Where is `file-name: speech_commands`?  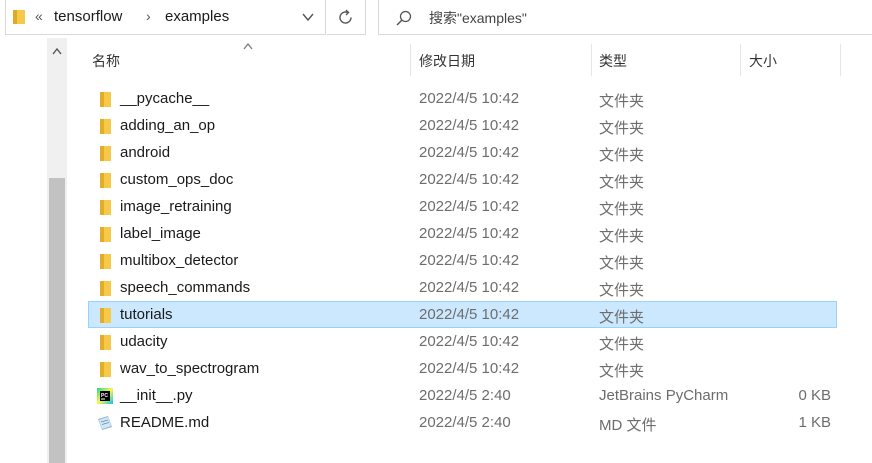 file-name: speech_commands is located at coordinates (185, 287).